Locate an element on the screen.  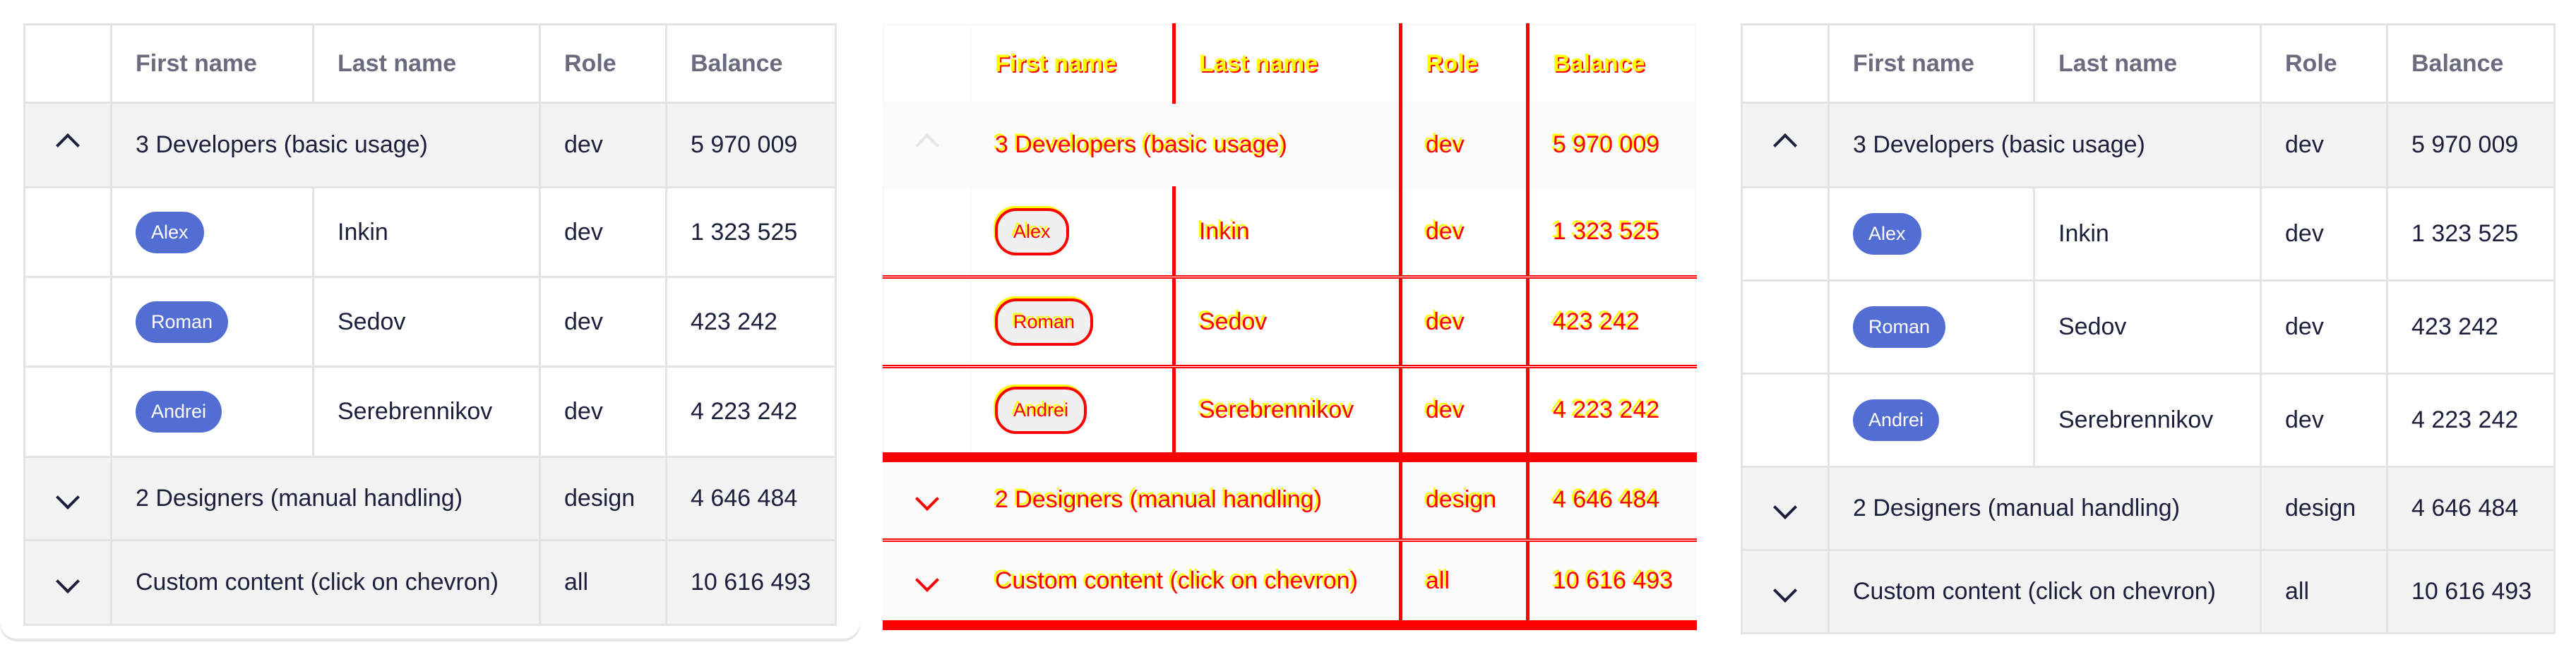
group-label: 3 Developers (basic usage) is located at coordinates (1186, 145).